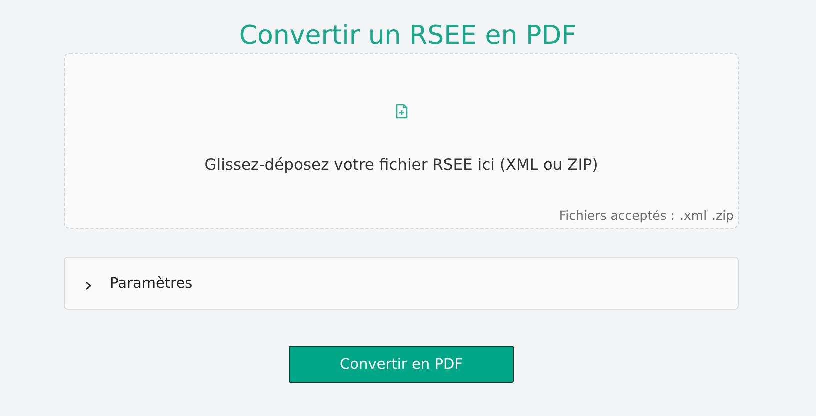 The width and height of the screenshot is (816, 416). Describe the element at coordinates (408, 36) in the screenshot. I see `page-title: Convertir un RSEE en PDF` at that location.